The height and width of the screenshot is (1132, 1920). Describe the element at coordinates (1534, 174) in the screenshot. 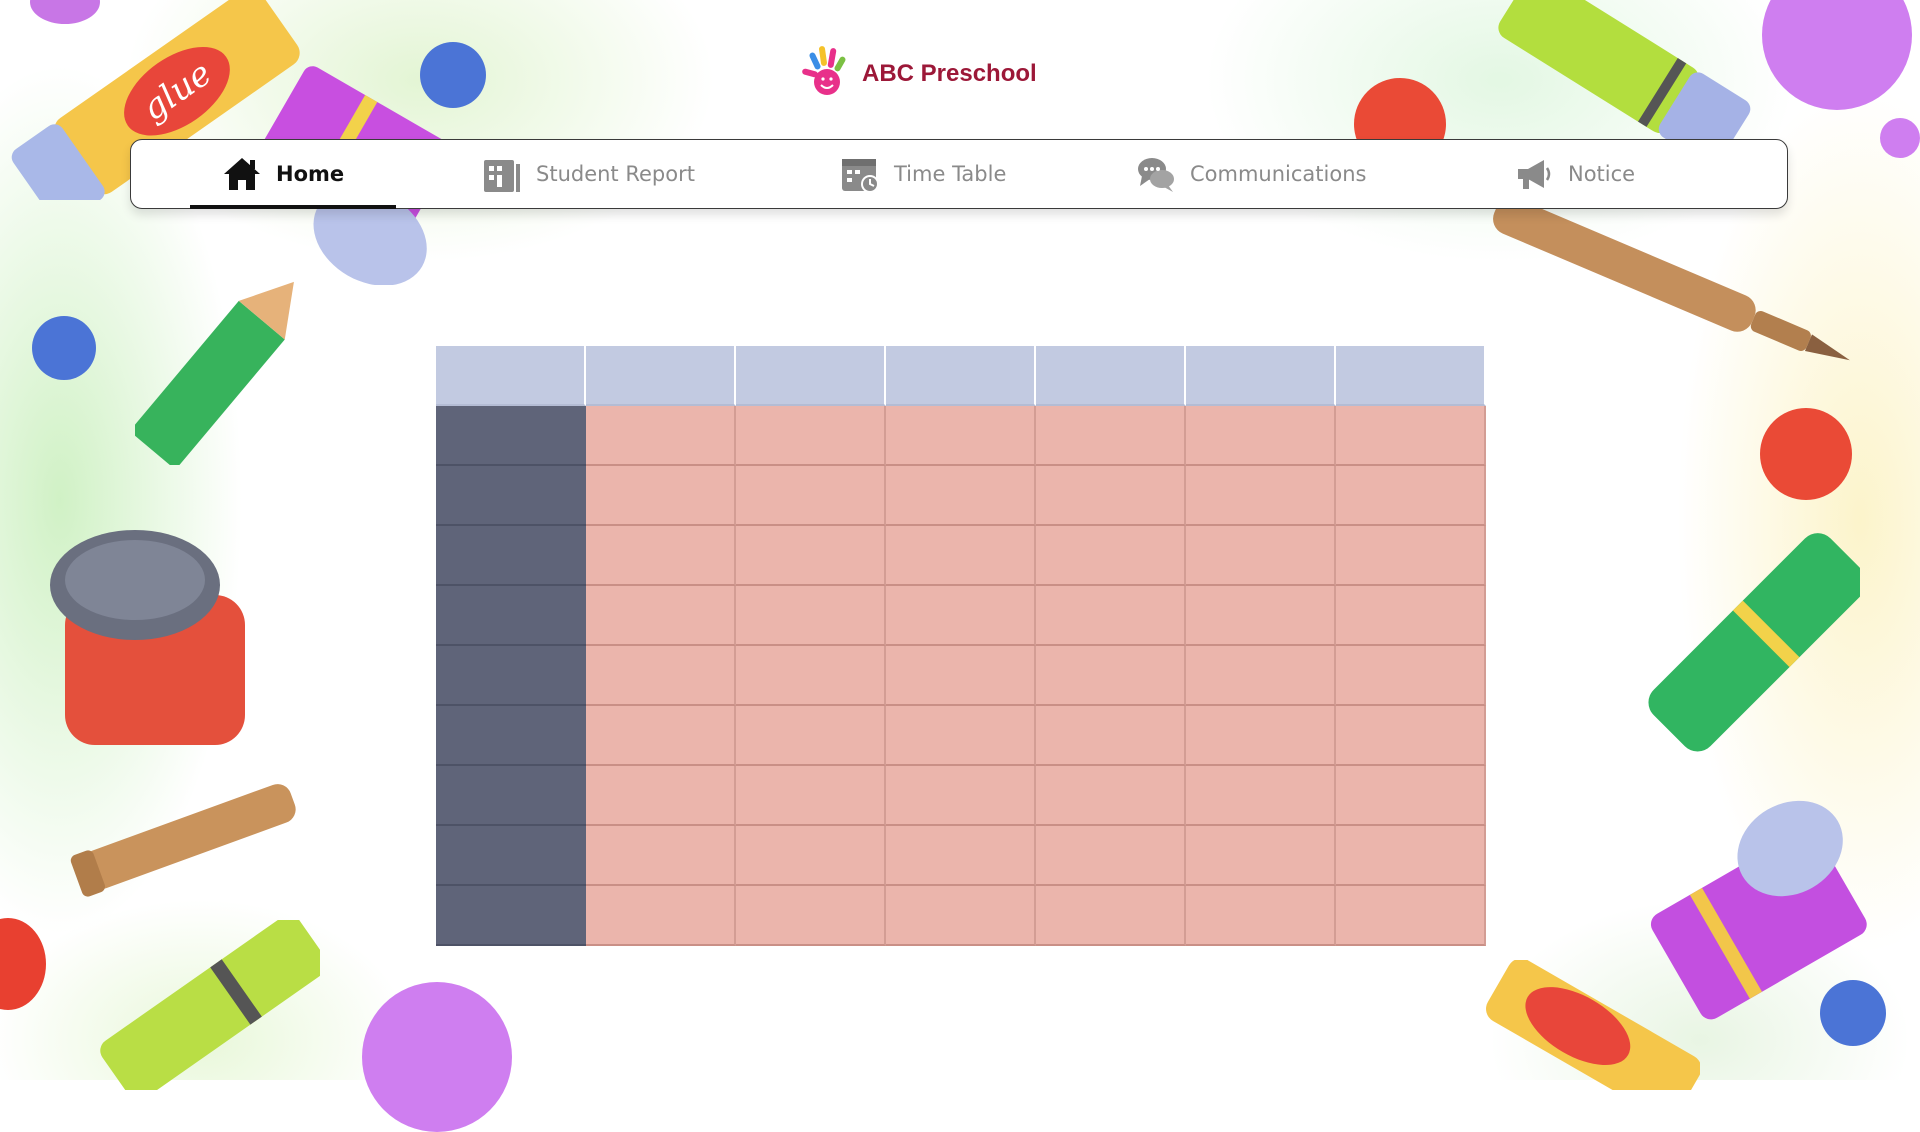

I see `megaphone-icon` at that location.